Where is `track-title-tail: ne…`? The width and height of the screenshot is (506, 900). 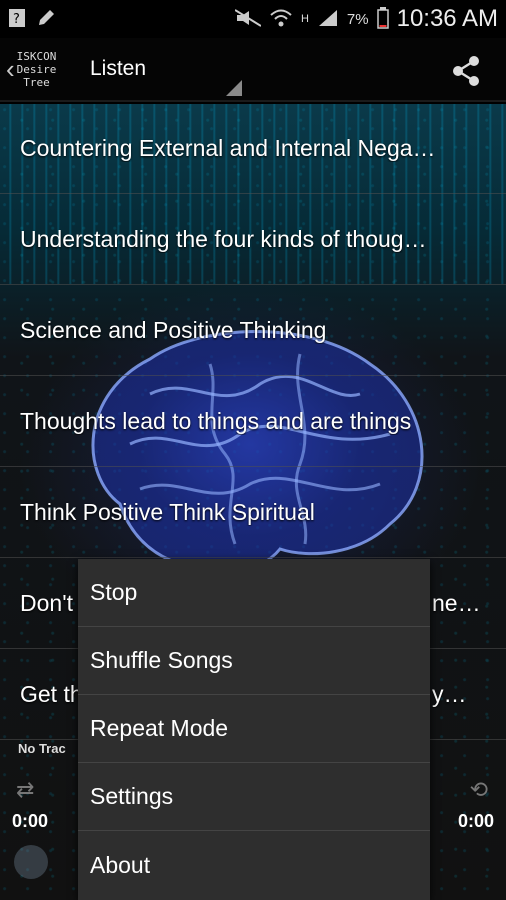
track-title-tail: ne… is located at coordinates (456, 603).